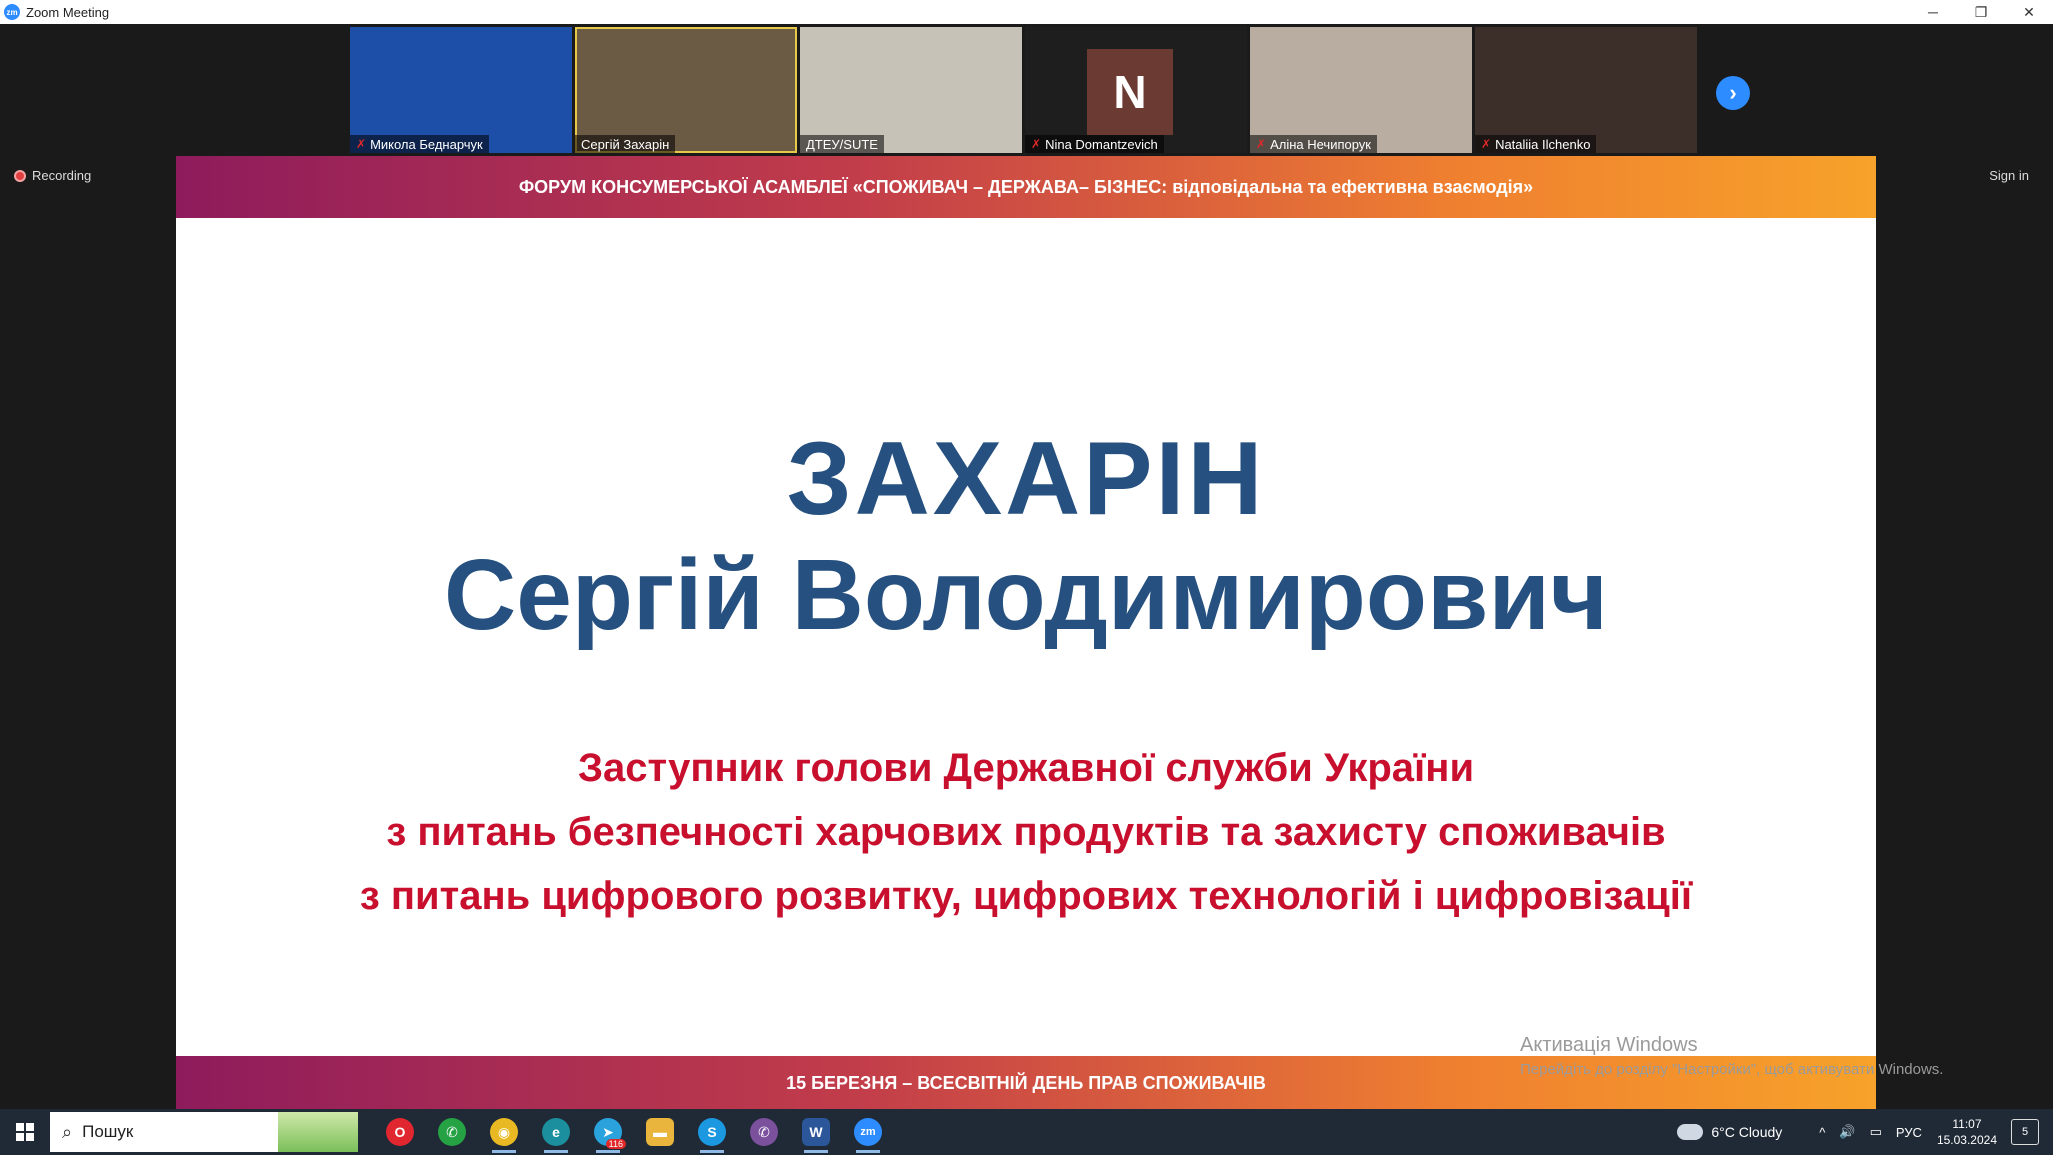  What do you see at coordinates (1933, 12) in the screenshot?
I see `minimize-button: ─` at bounding box center [1933, 12].